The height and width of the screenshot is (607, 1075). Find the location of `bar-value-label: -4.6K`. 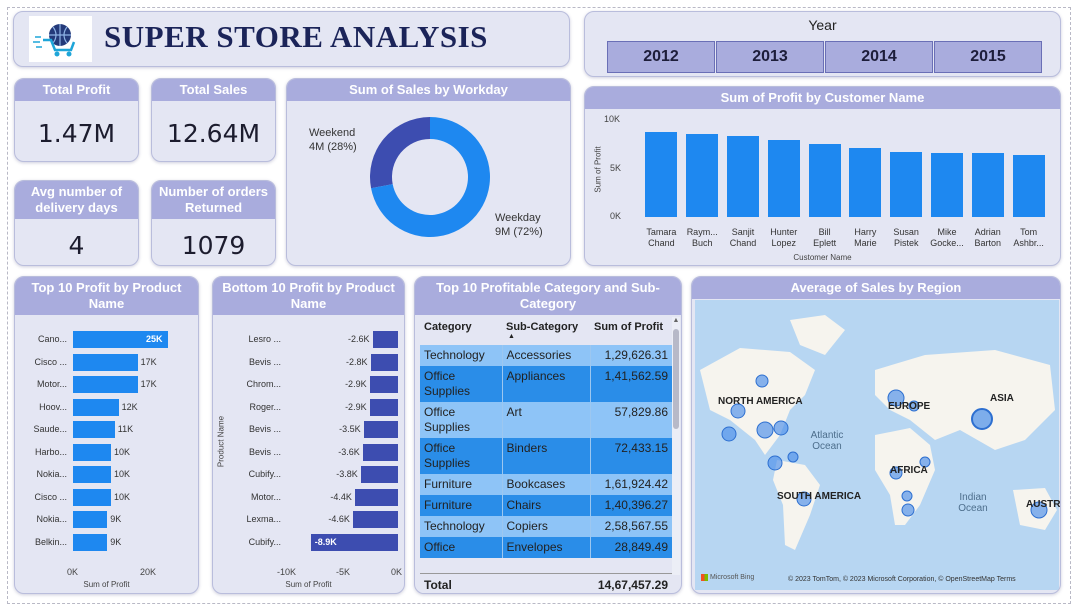

bar-value-label: -4.6K is located at coordinates (339, 519).